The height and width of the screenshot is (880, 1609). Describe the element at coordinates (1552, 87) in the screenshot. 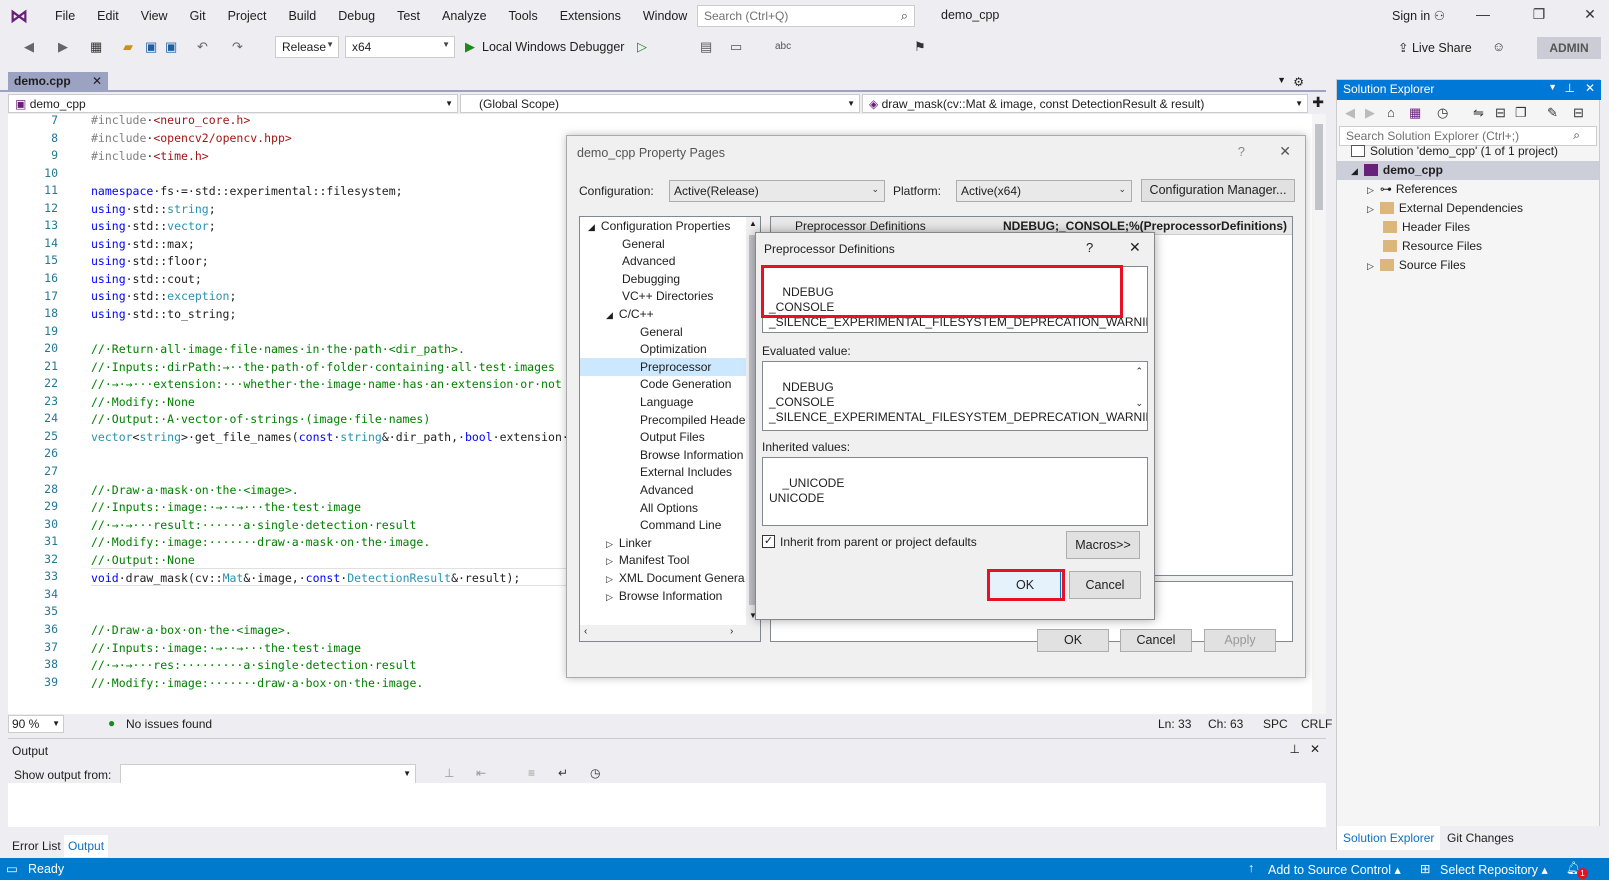

I see `chevron-down-icon: ▼` at that location.